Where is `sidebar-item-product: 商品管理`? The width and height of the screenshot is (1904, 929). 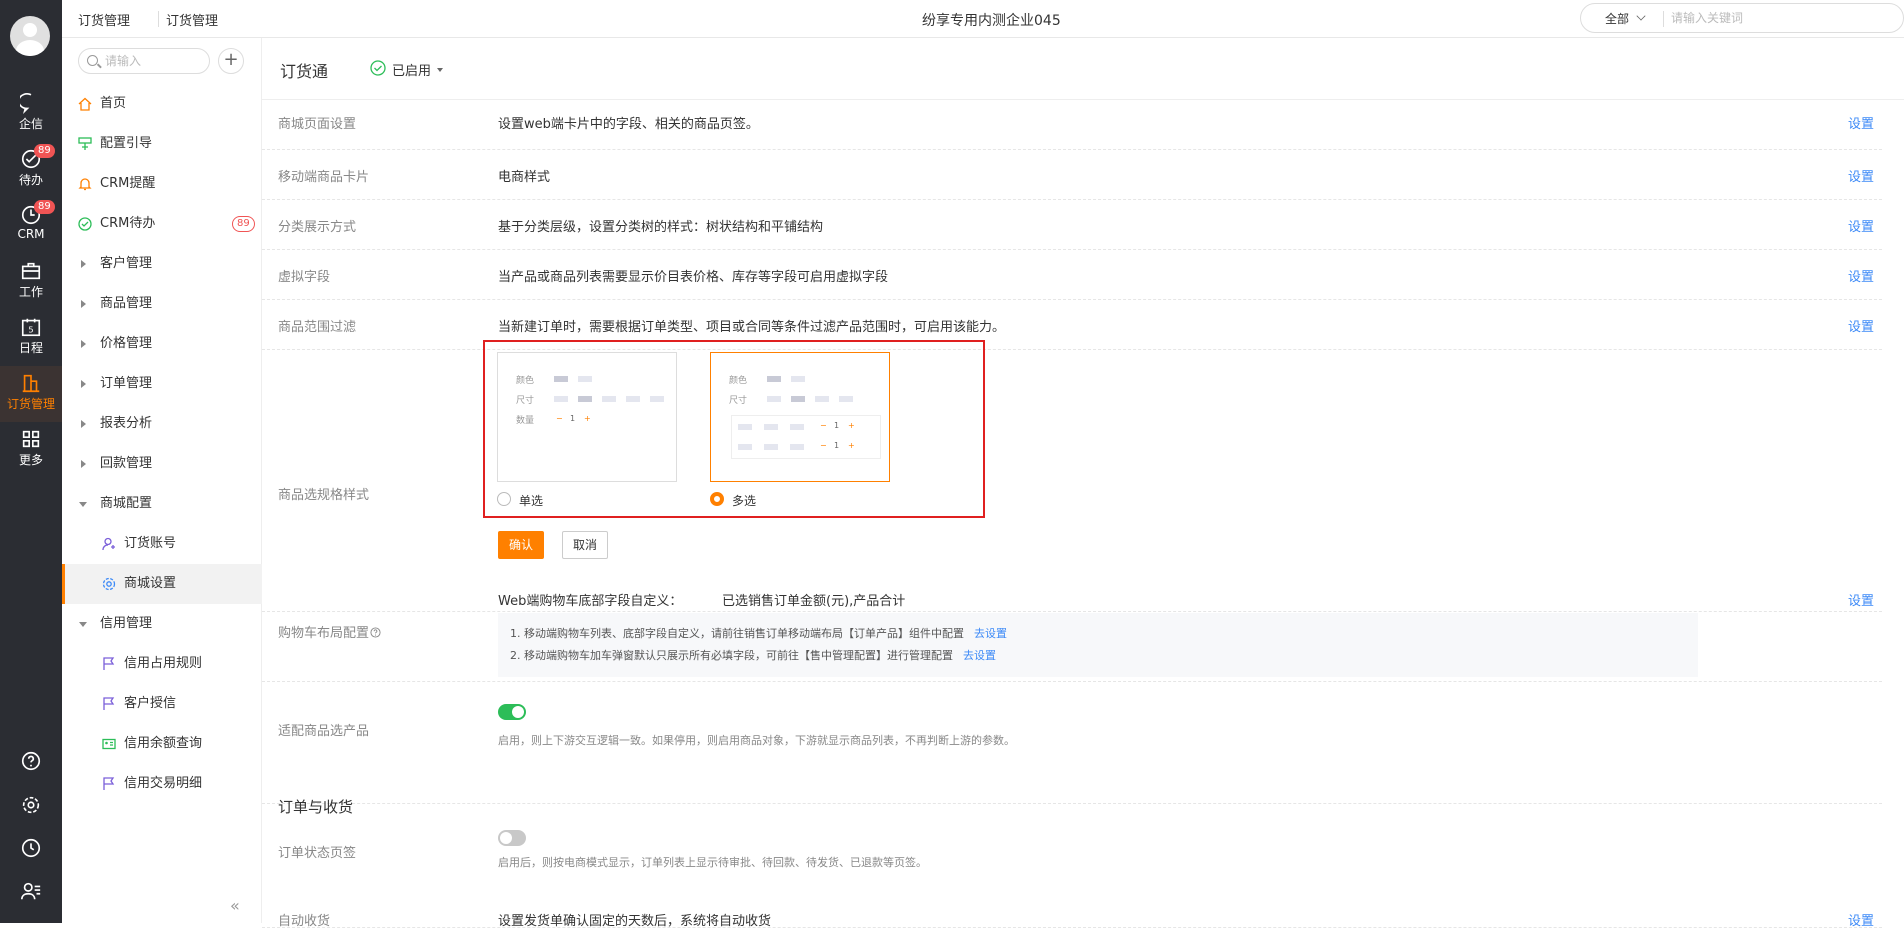 sidebar-item-product: 商品管理 is located at coordinates (162, 304).